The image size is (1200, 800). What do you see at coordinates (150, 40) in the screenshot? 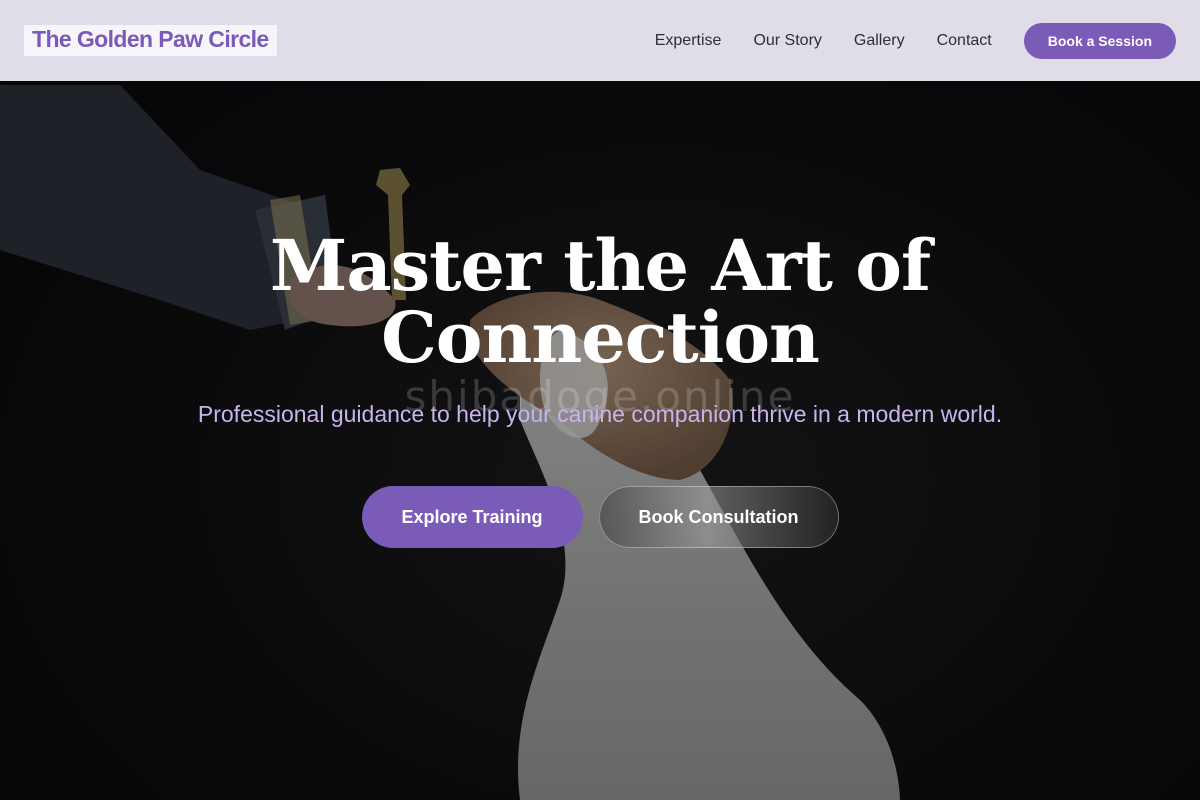
I see `site-logo: The Golden Paw Circle` at bounding box center [150, 40].